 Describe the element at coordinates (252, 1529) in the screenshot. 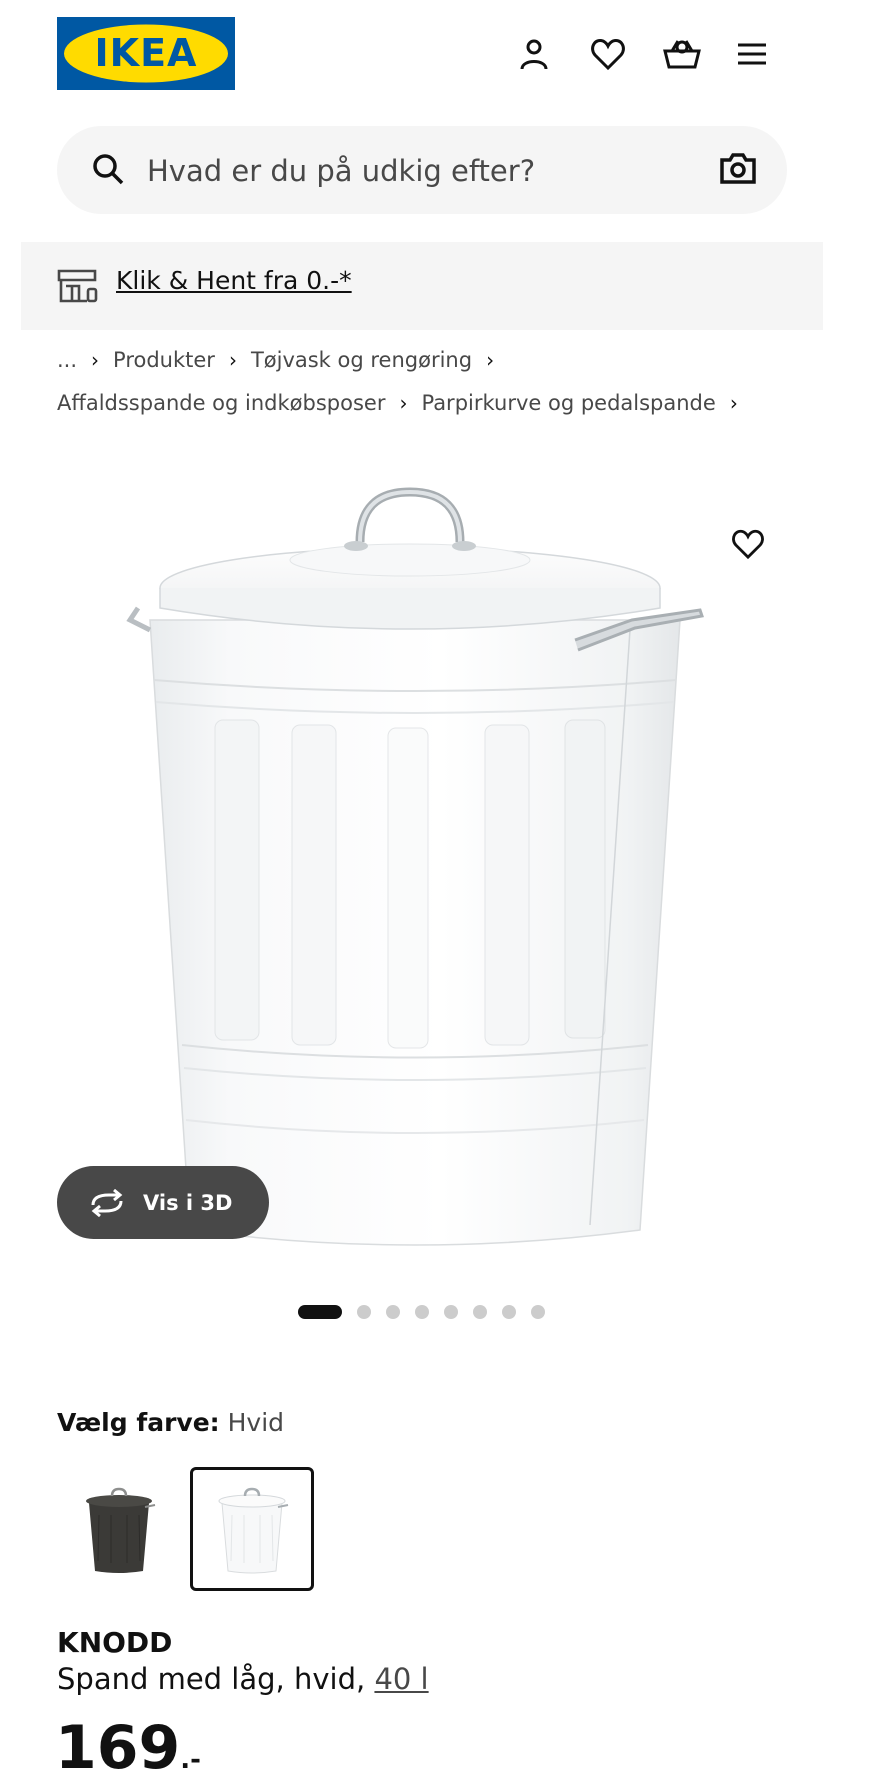

I see `color-swatch-white` at that location.